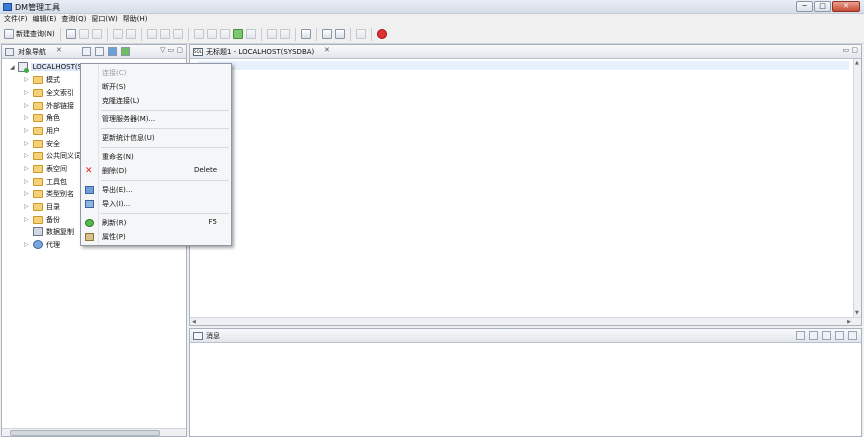  What do you see at coordinates (53, 143) in the screenshot?
I see `tree-node-label: 安全` at bounding box center [53, 143].